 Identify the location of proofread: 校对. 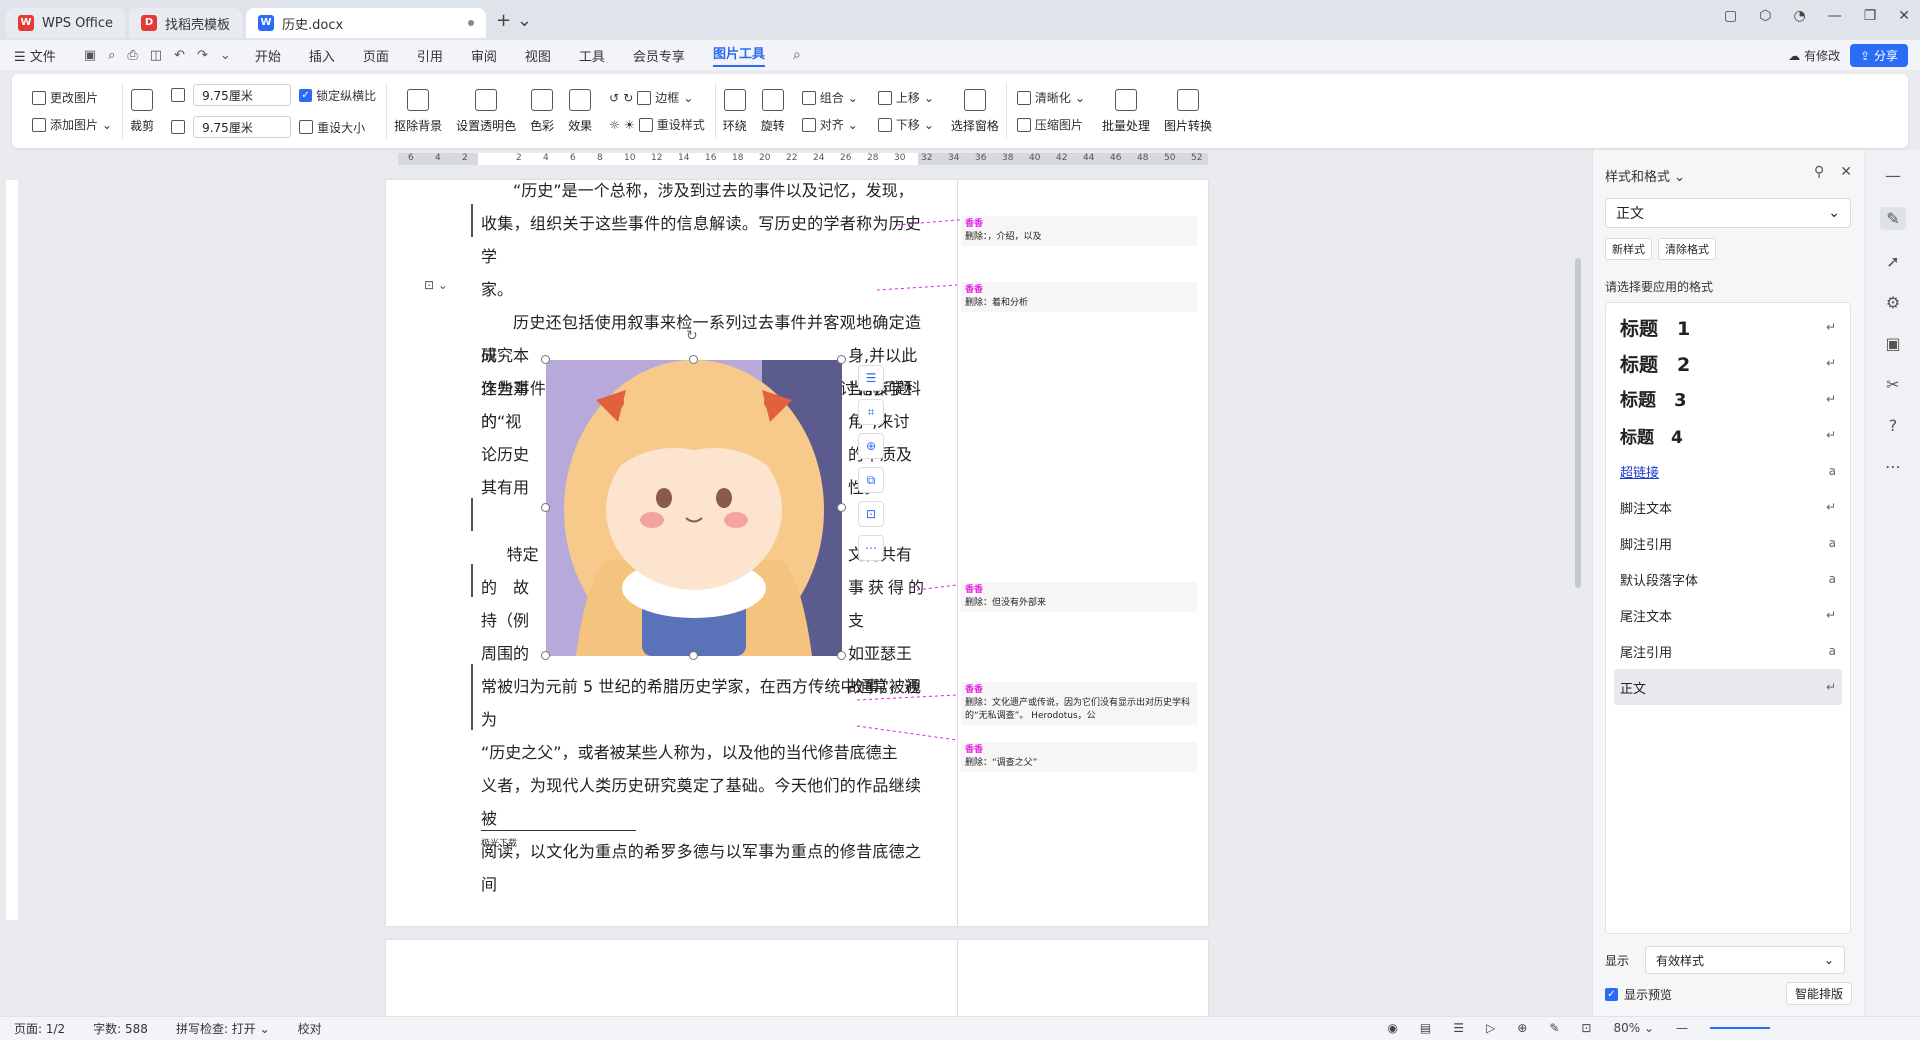
(310, 1028).